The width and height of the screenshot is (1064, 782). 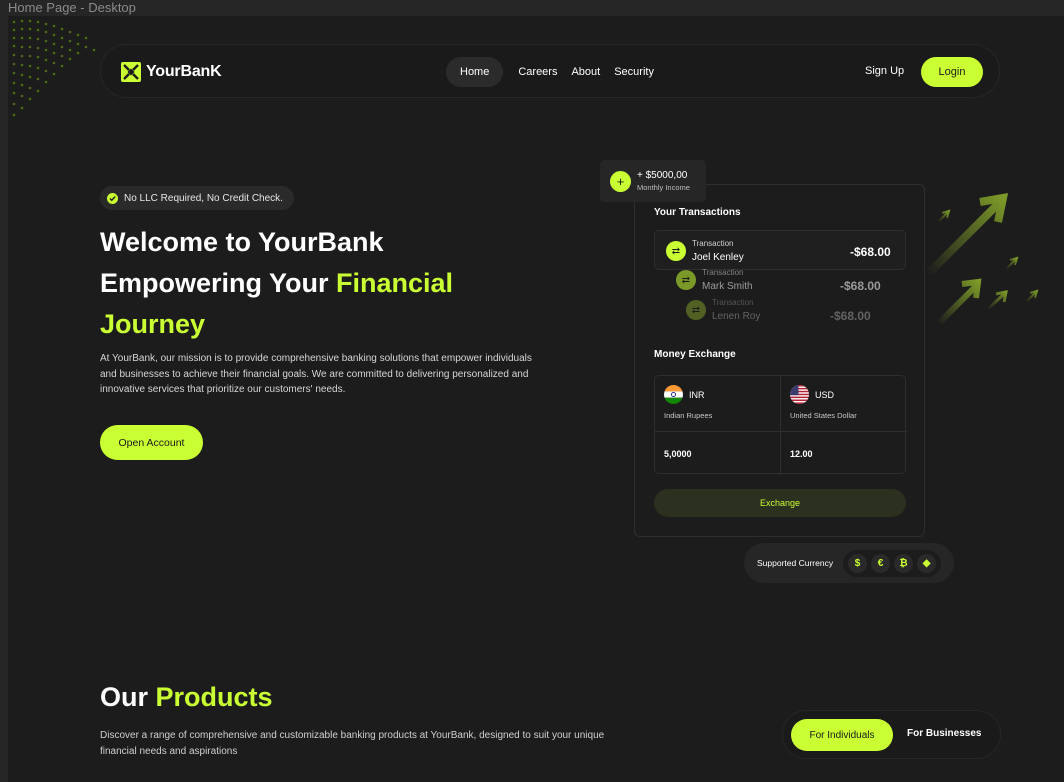 I want to click on to-currency-name: United States Dollar, so click(x=823, y=415).